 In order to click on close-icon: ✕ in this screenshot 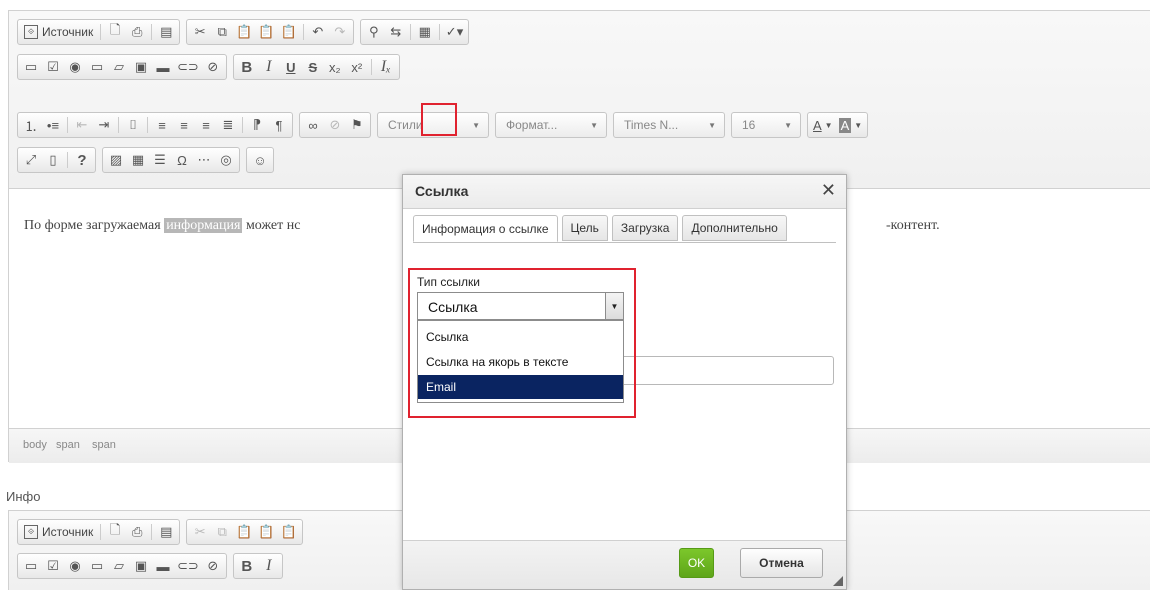, I will do `click(828, 190)`.